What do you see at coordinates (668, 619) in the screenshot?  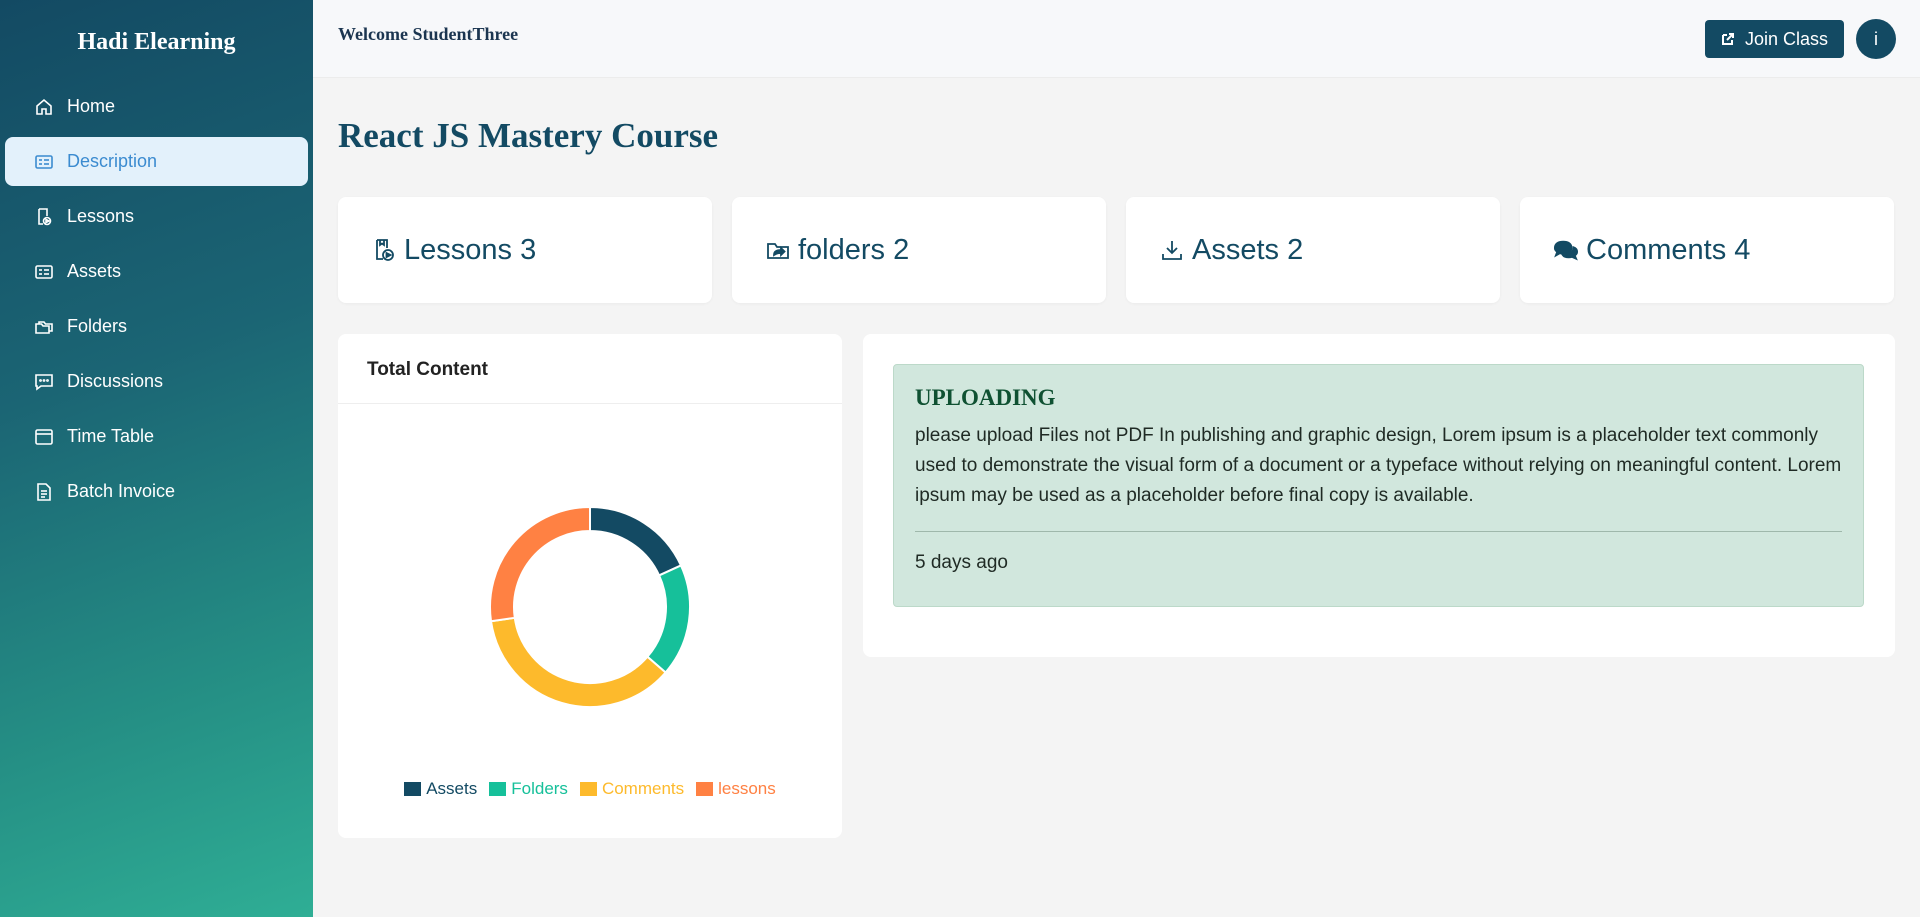 I see `donut-slice-folders` at bounding box center [668, 619].